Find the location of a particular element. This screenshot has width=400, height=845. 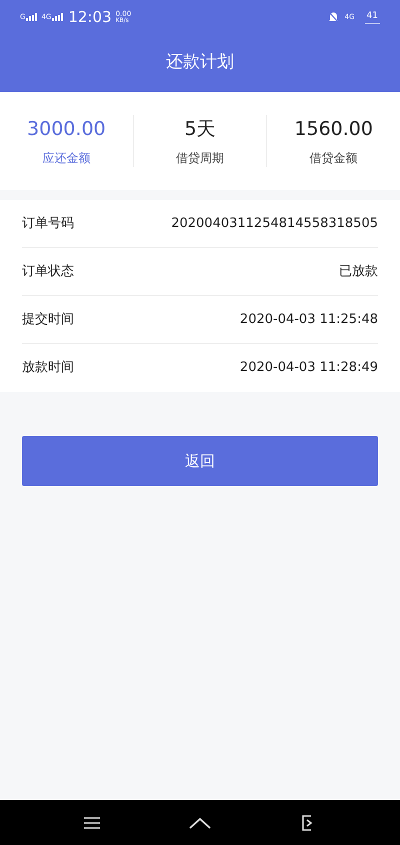

detail-label: 订单号码 is located at coordinates (48, 223).